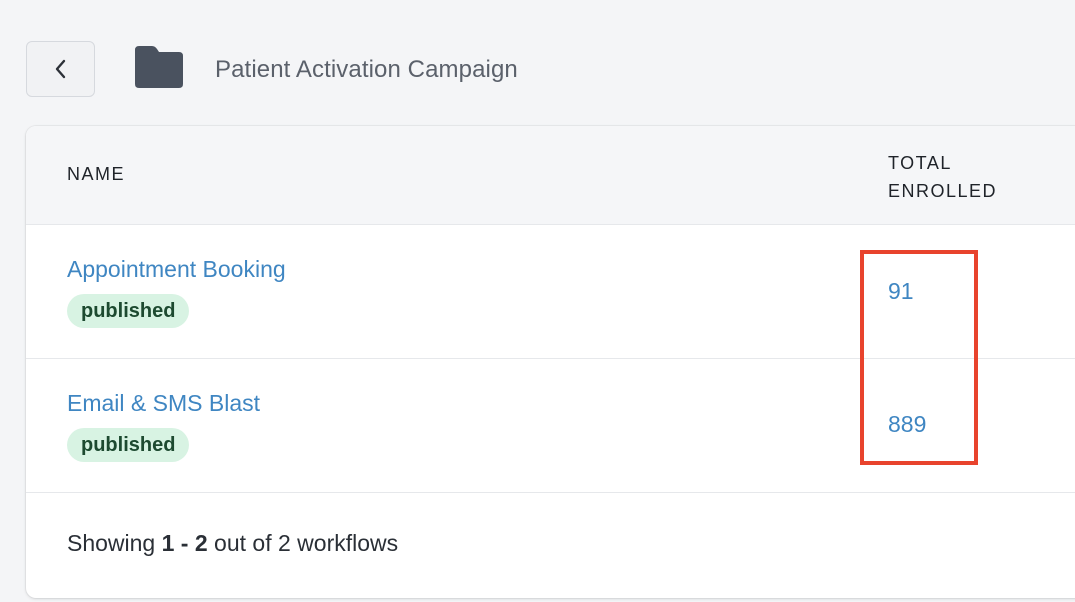  Describe the element at coordinates (163, 403) in the screenshot. I see `workflow-name-link: Email & SMS Blast` at that location.